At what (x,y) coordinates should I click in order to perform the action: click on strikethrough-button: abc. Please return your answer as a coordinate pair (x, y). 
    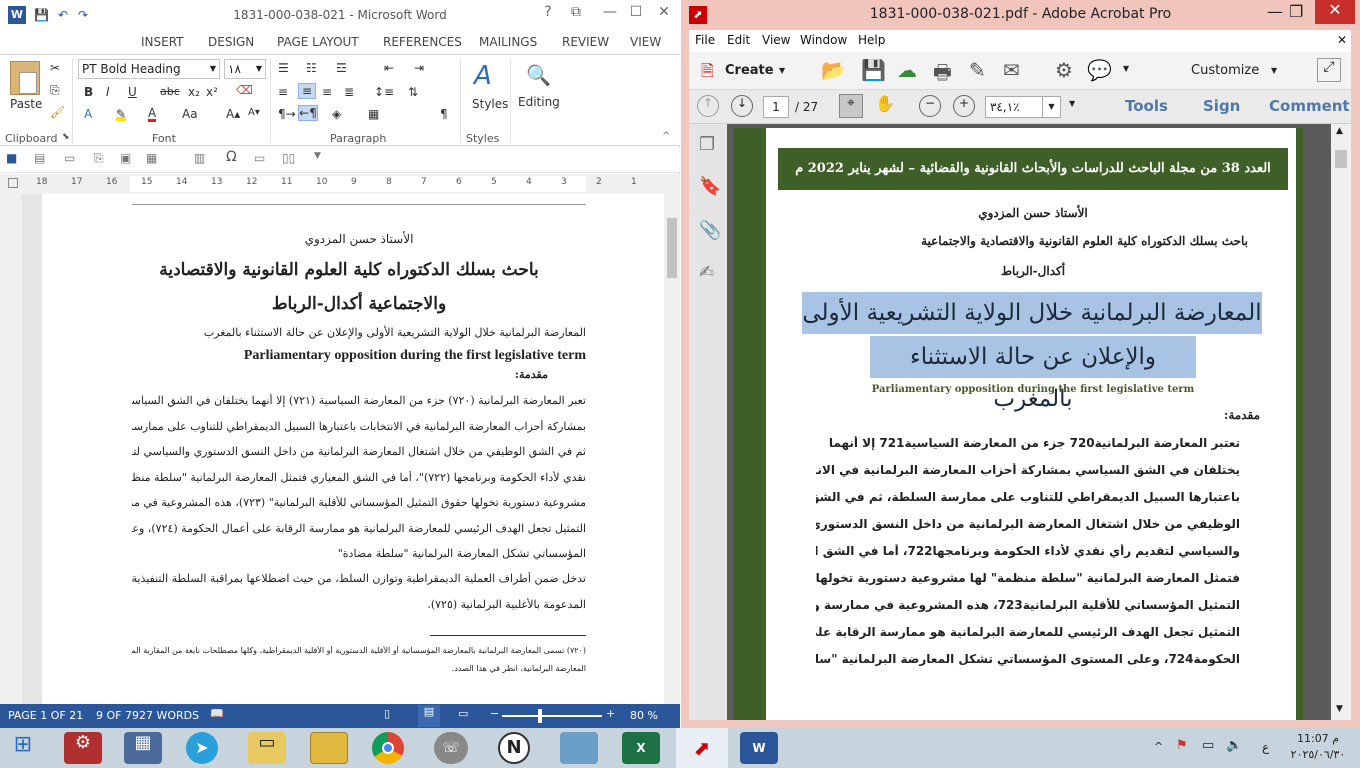
    Looking at the image, I should click on (170, 91).